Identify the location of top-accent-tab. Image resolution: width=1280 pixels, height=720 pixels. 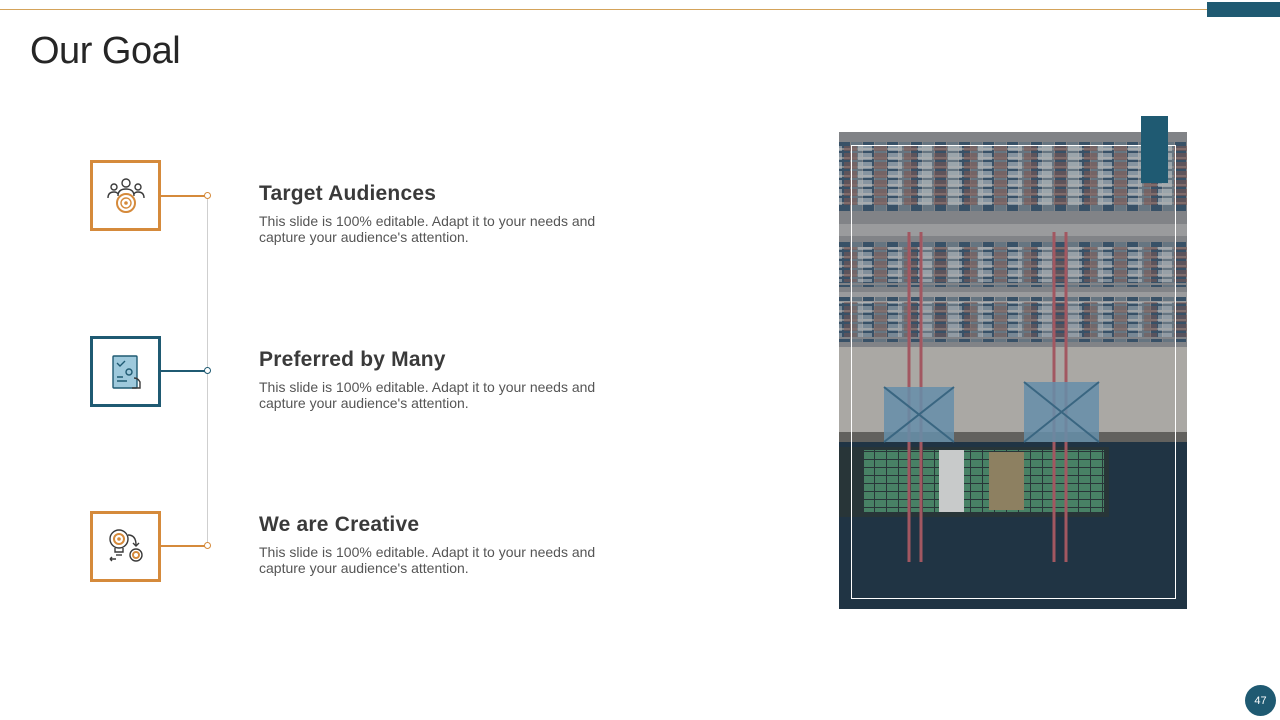
(1243, 9).